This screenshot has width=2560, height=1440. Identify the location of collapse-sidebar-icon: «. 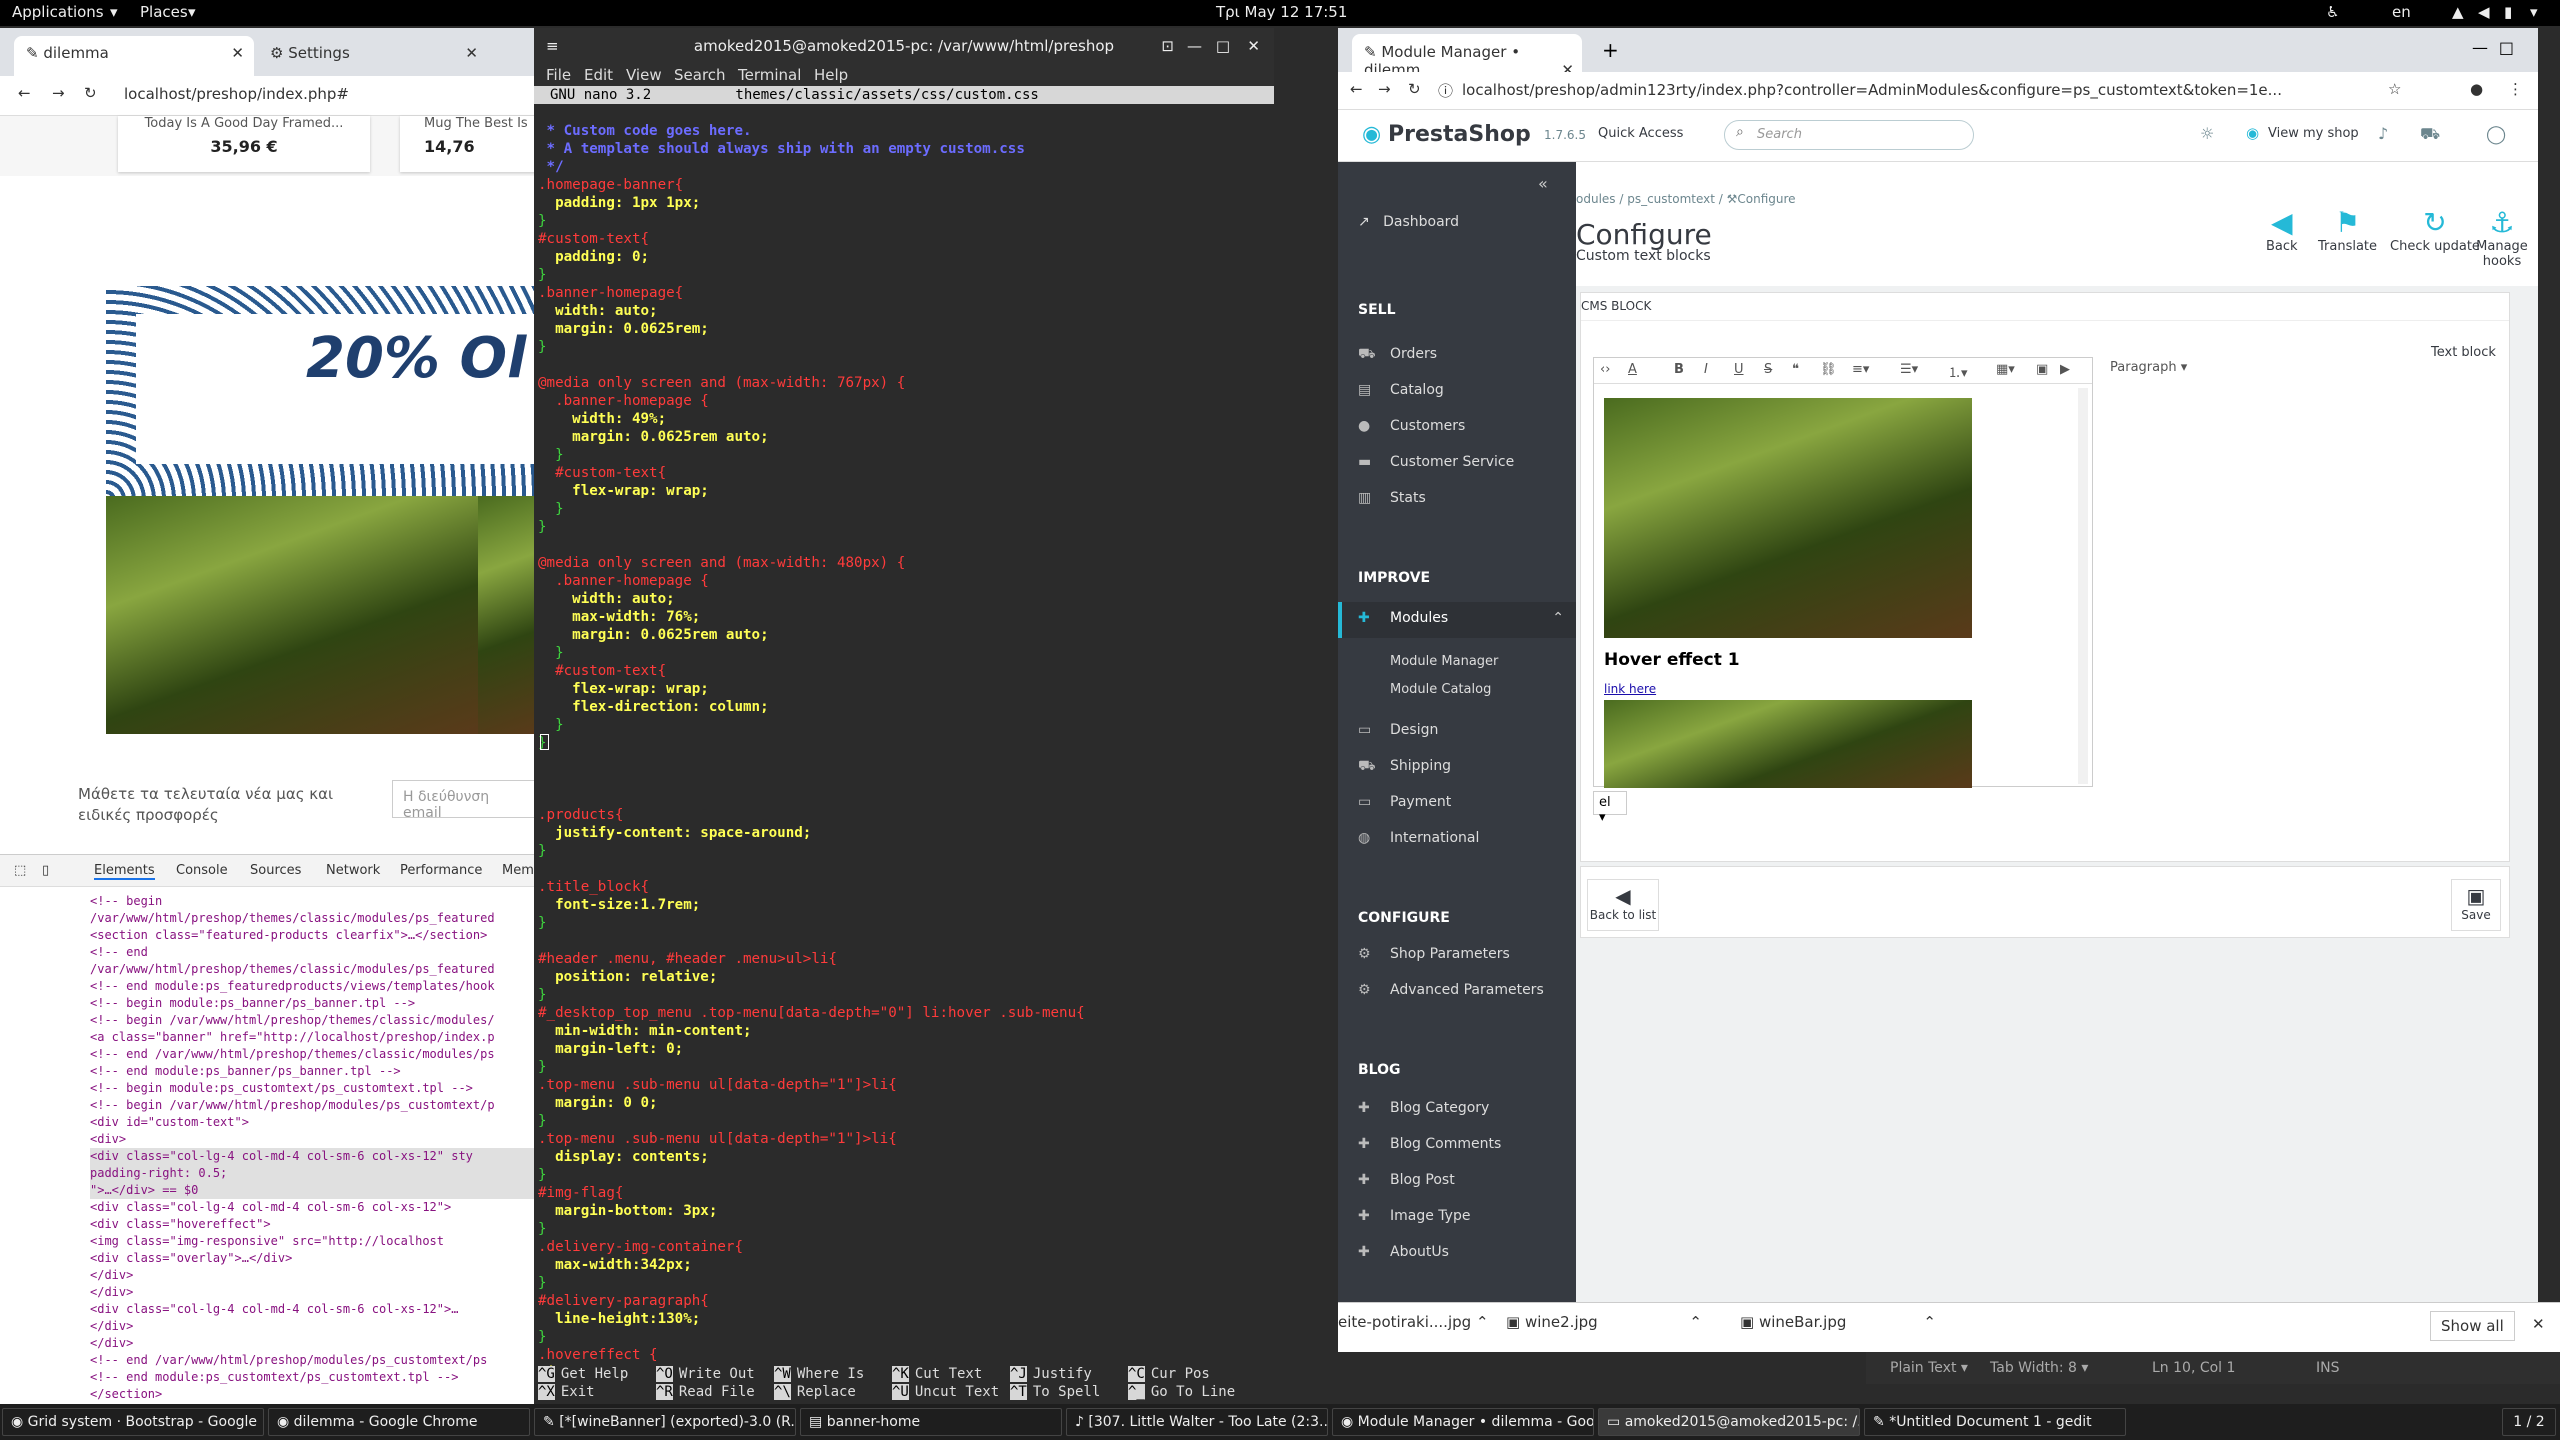
(1543, 183).